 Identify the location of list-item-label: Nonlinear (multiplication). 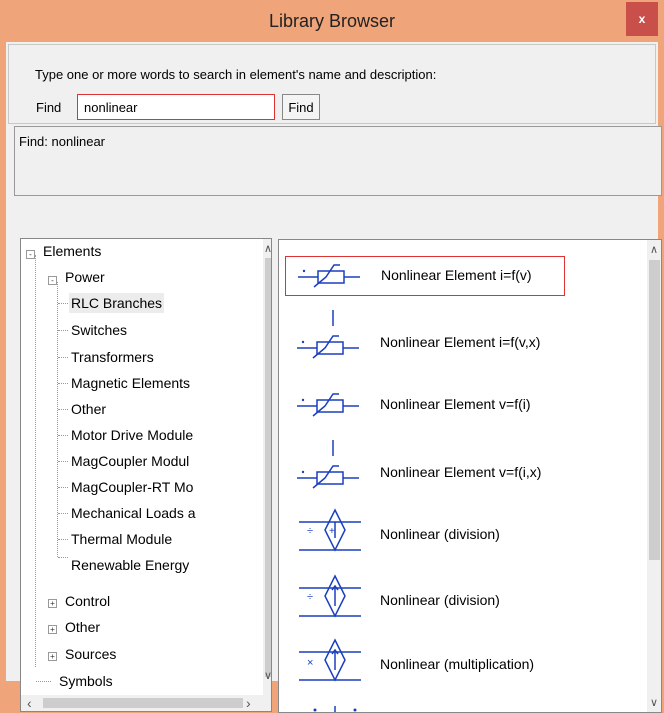
(457, 664).